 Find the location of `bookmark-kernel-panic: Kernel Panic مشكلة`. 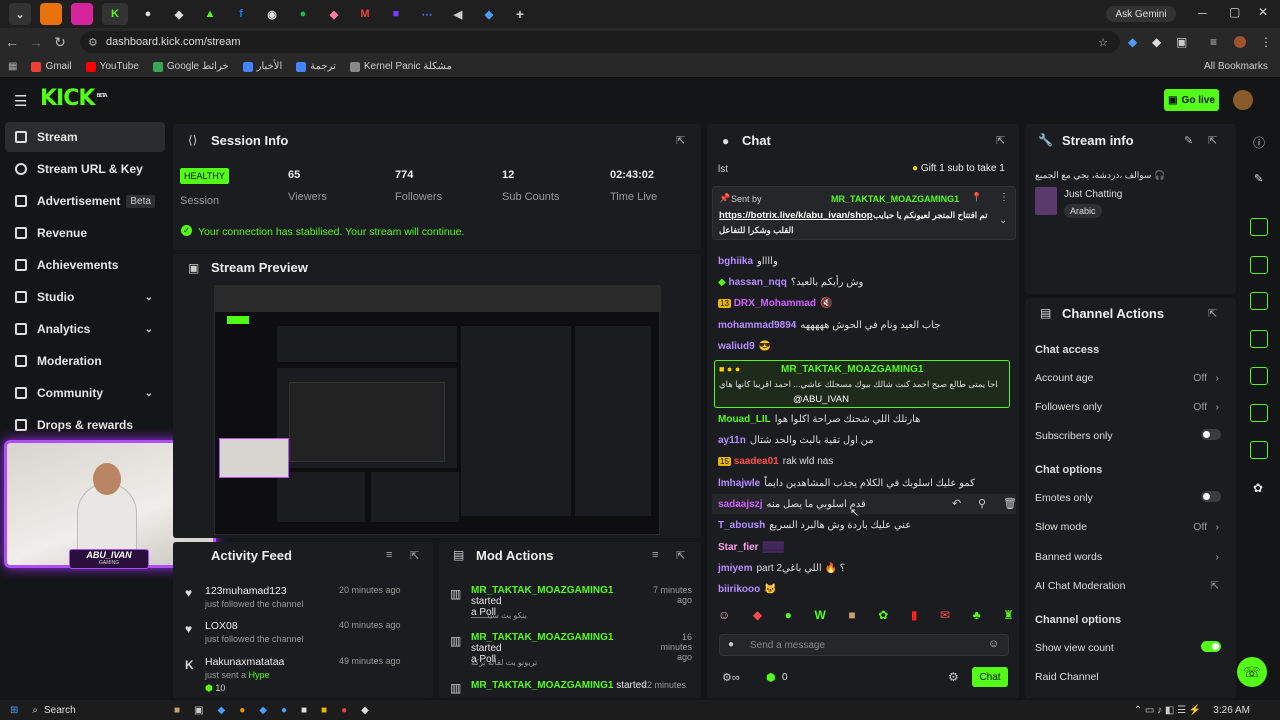

bookmark-kernel-panic: Kernel Panic مشكلة is located at coordinates (400, 66).